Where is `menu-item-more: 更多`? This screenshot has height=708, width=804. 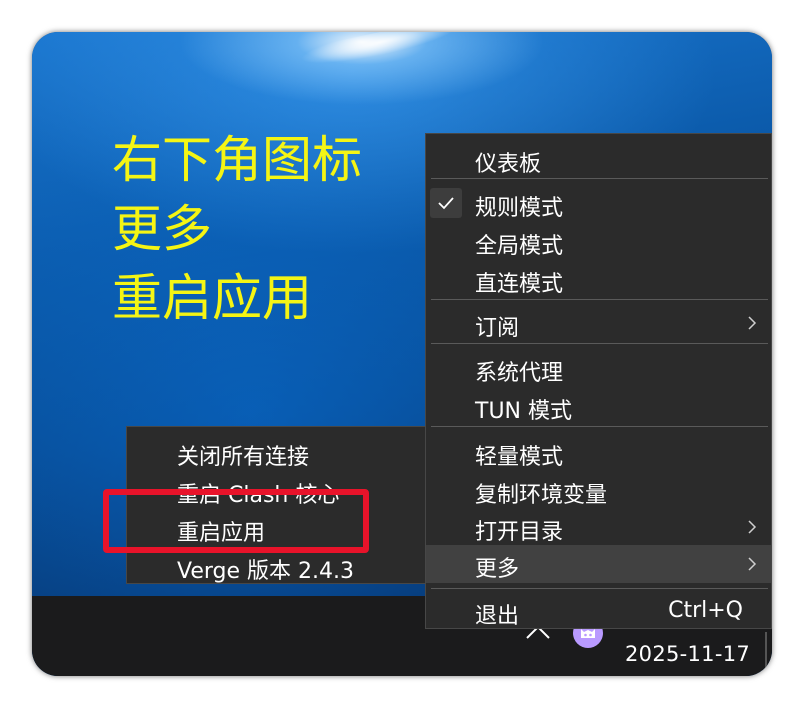
menu-item-more: 更多 is located at coordinates (598, 564).